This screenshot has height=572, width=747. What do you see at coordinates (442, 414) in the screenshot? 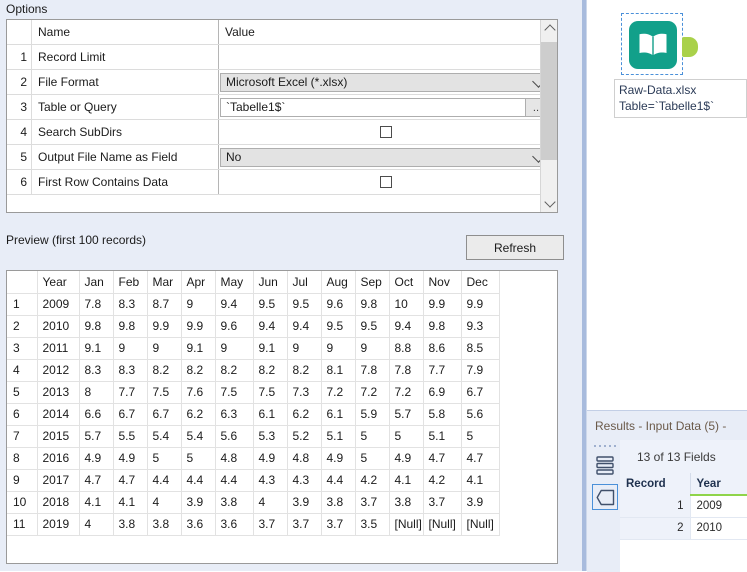
I see `preview-cell: 5.8` at bounding box center [442, 414].